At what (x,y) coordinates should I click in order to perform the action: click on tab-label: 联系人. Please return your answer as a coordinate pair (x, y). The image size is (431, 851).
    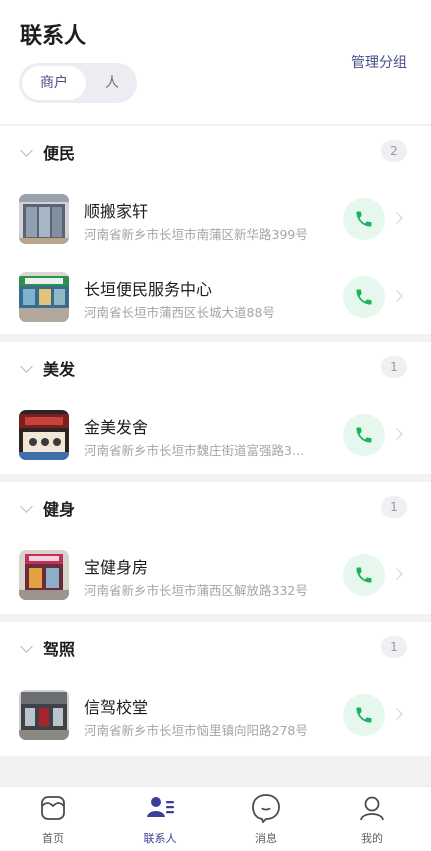
    Looking at the image, I should click on (160, 838).